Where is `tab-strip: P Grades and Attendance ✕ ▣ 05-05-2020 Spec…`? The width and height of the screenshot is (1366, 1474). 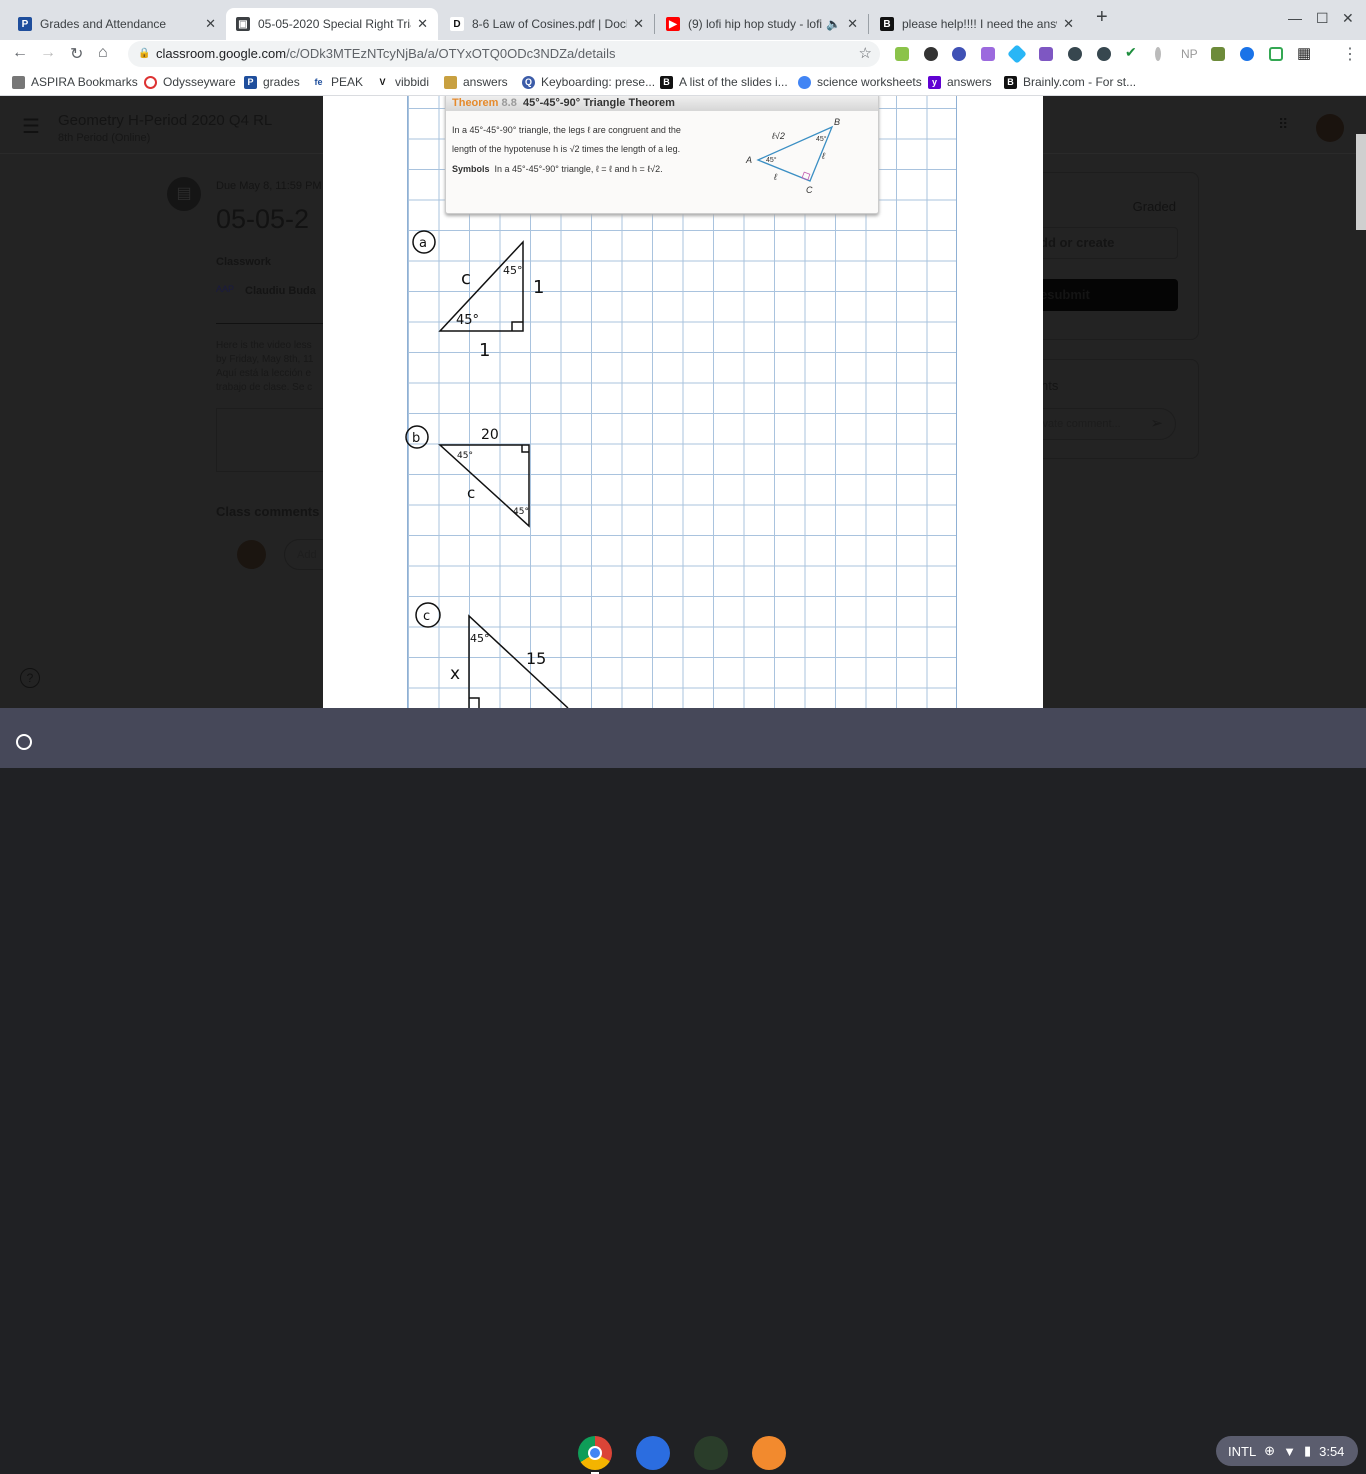
tab-strip: P Grades and Attendance ✕ ▣ 05-05-2020 Spec… is located at coordinates (683, 20).